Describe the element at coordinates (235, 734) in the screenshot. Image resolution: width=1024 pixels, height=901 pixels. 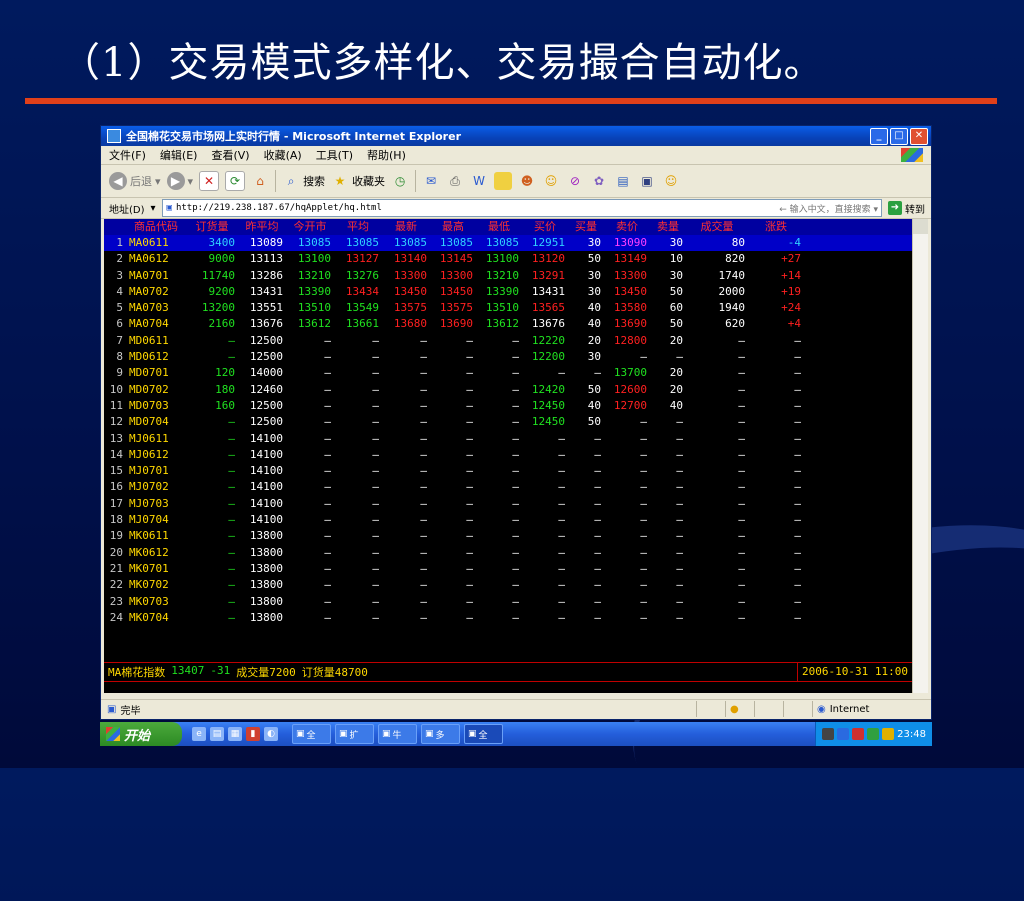
I see `quicklaunch-icon: ▦` at that location.